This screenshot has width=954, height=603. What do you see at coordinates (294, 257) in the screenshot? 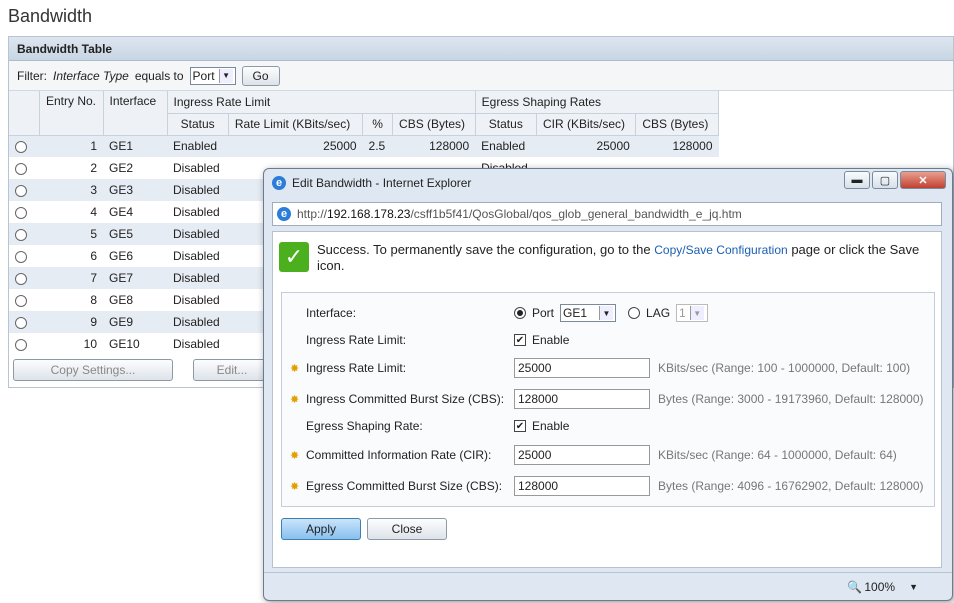
I see `success-check-icon: ✓` at bounding box center [294, 257].